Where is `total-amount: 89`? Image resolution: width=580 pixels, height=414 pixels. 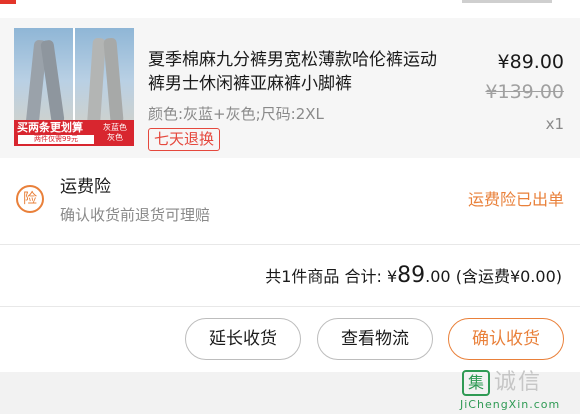
total-amount: 89 is located at coordinates (411, 275).